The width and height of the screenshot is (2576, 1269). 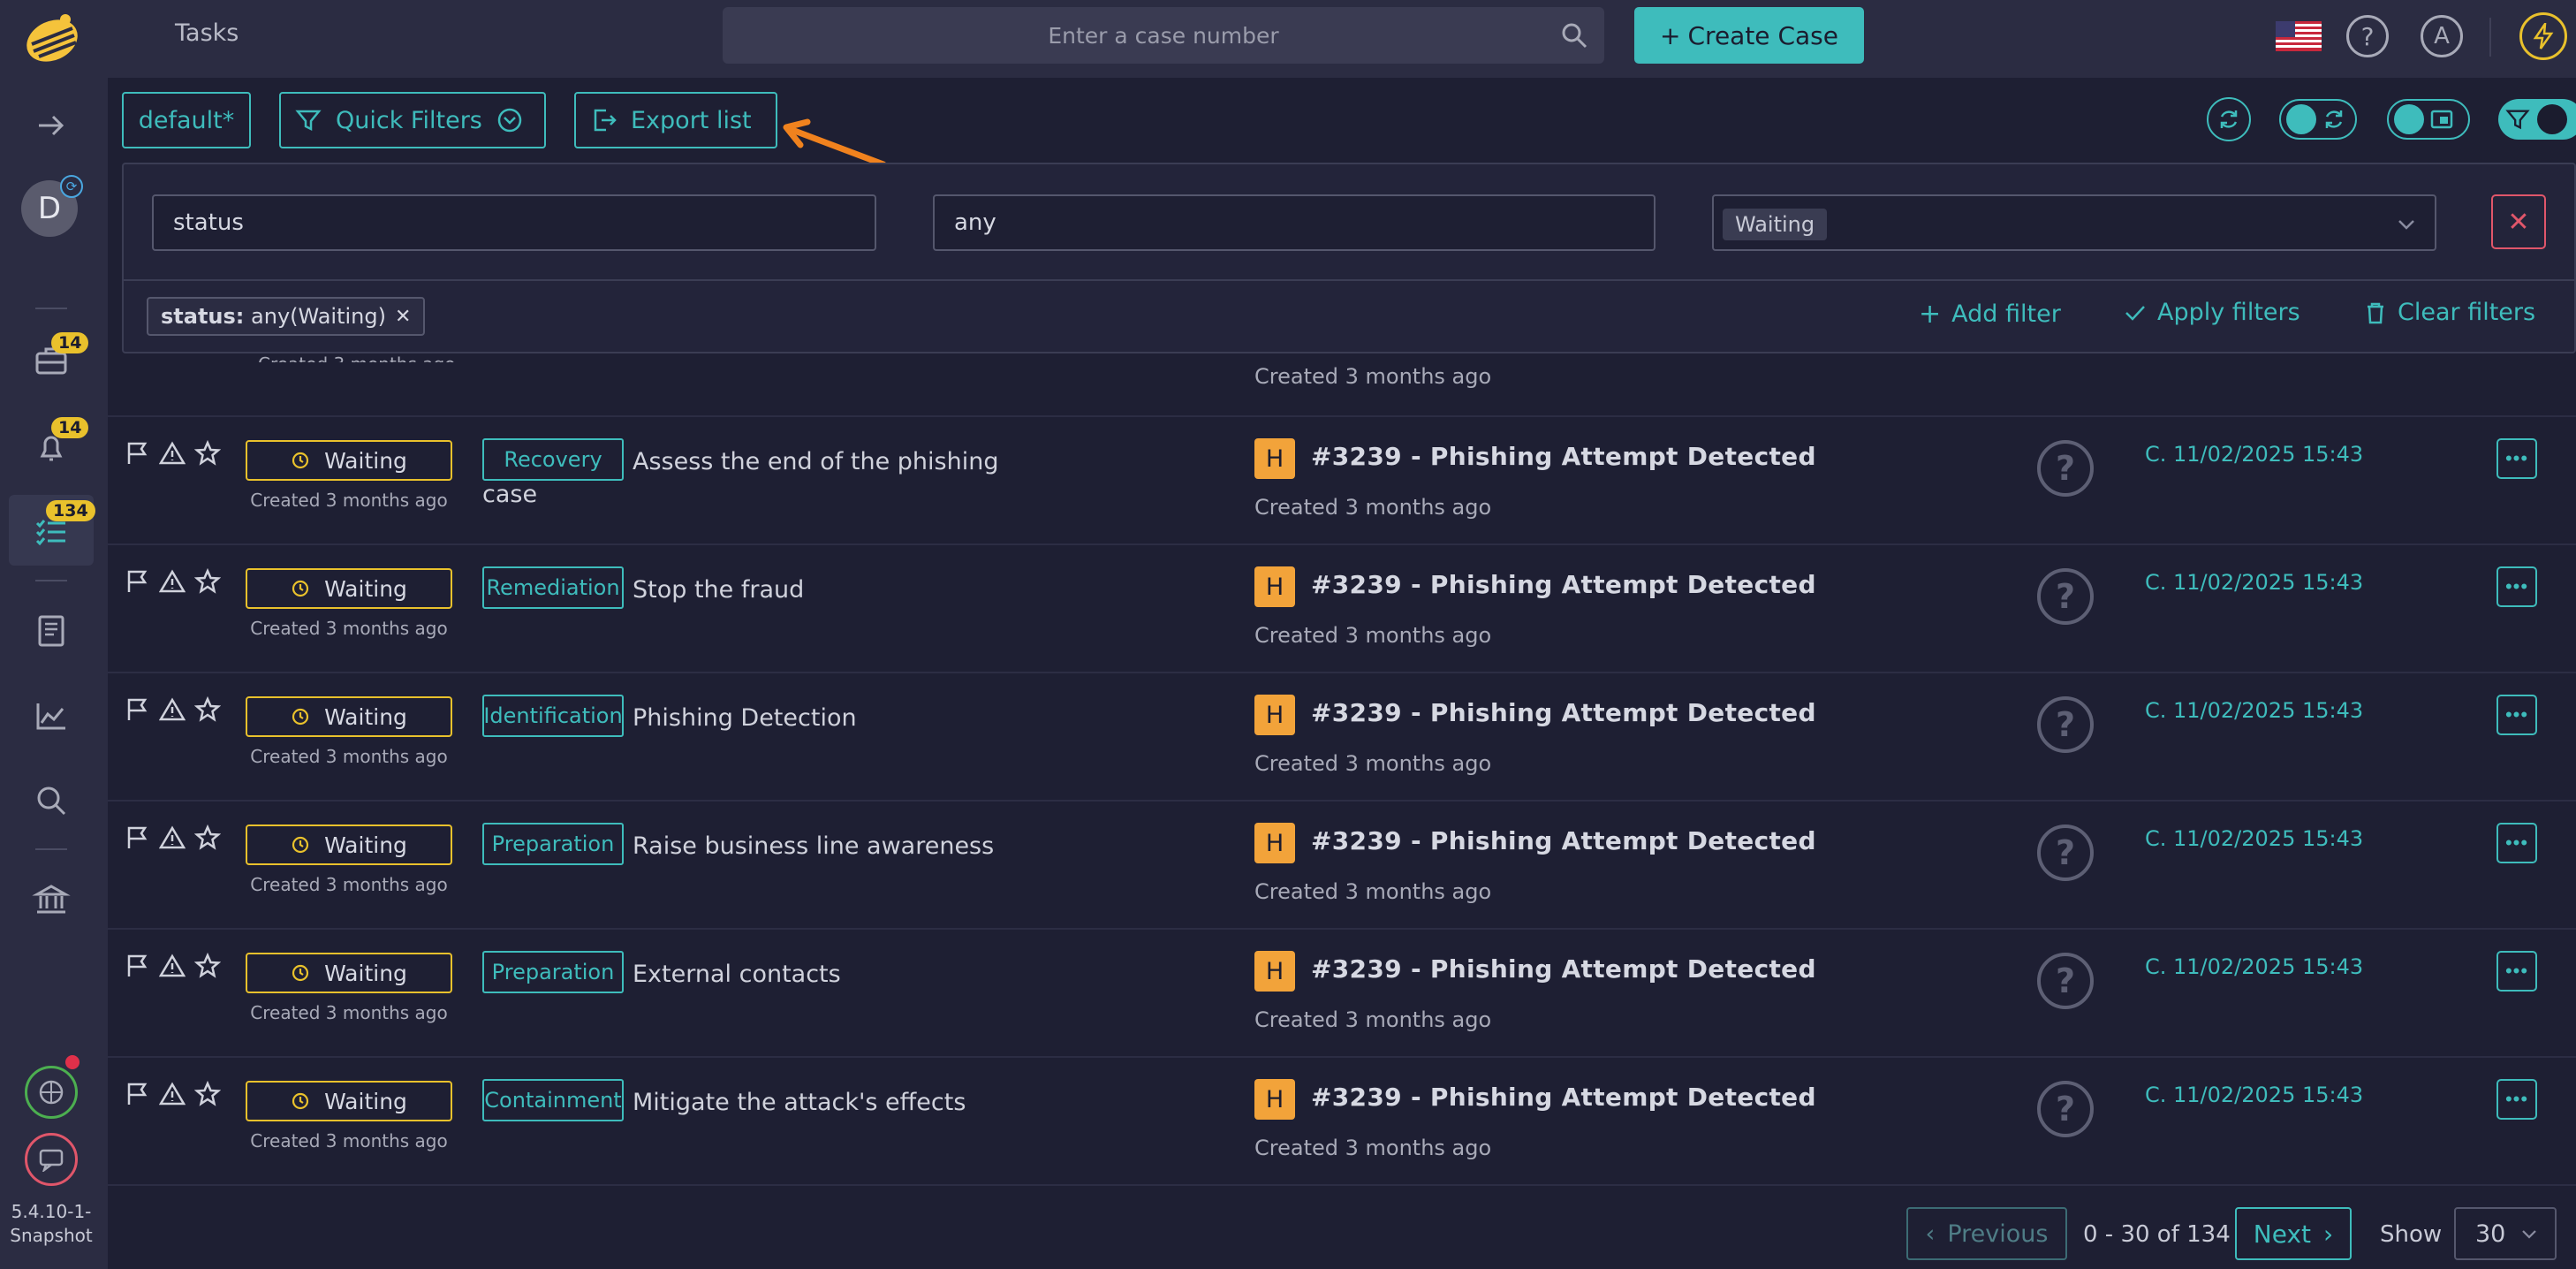 What do you see at coordinates (676, 120) in the screenshot?
I see `export-list-button: Export list` at bounding box center [676, 120].